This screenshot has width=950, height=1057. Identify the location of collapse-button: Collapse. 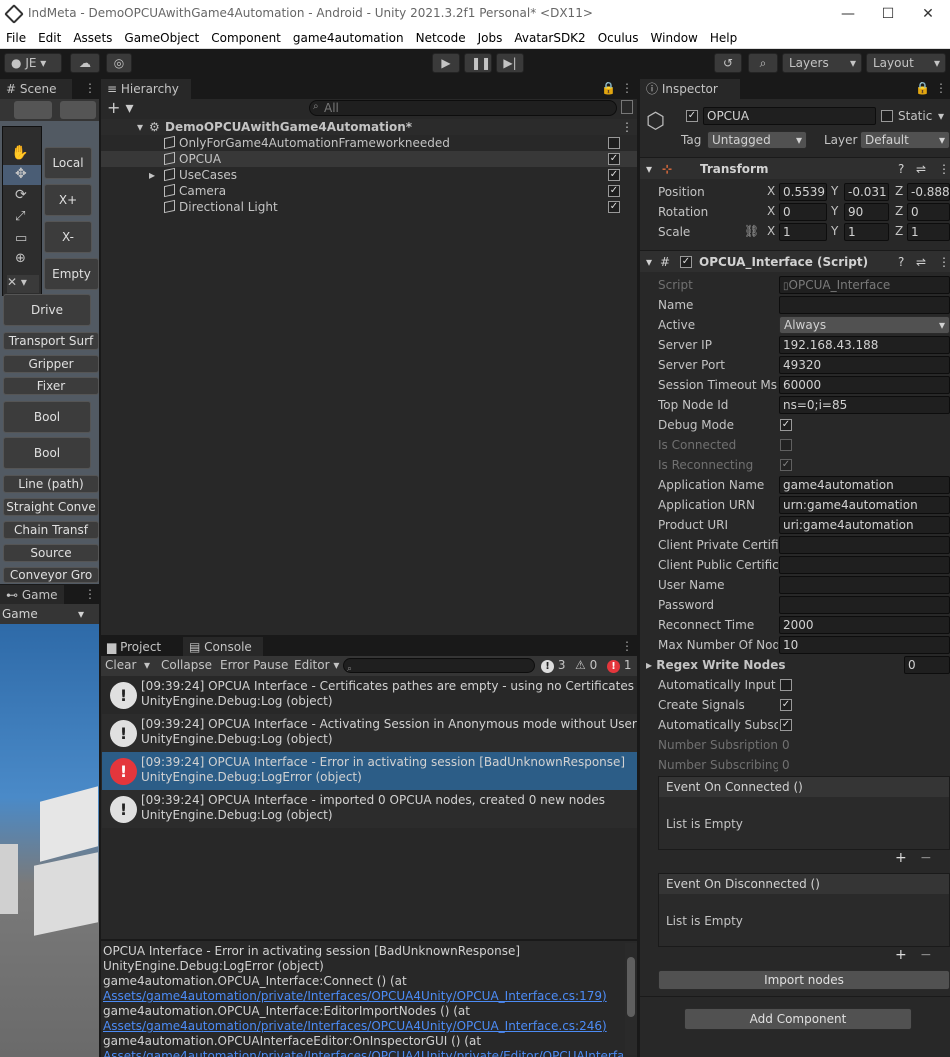
(186, 665).